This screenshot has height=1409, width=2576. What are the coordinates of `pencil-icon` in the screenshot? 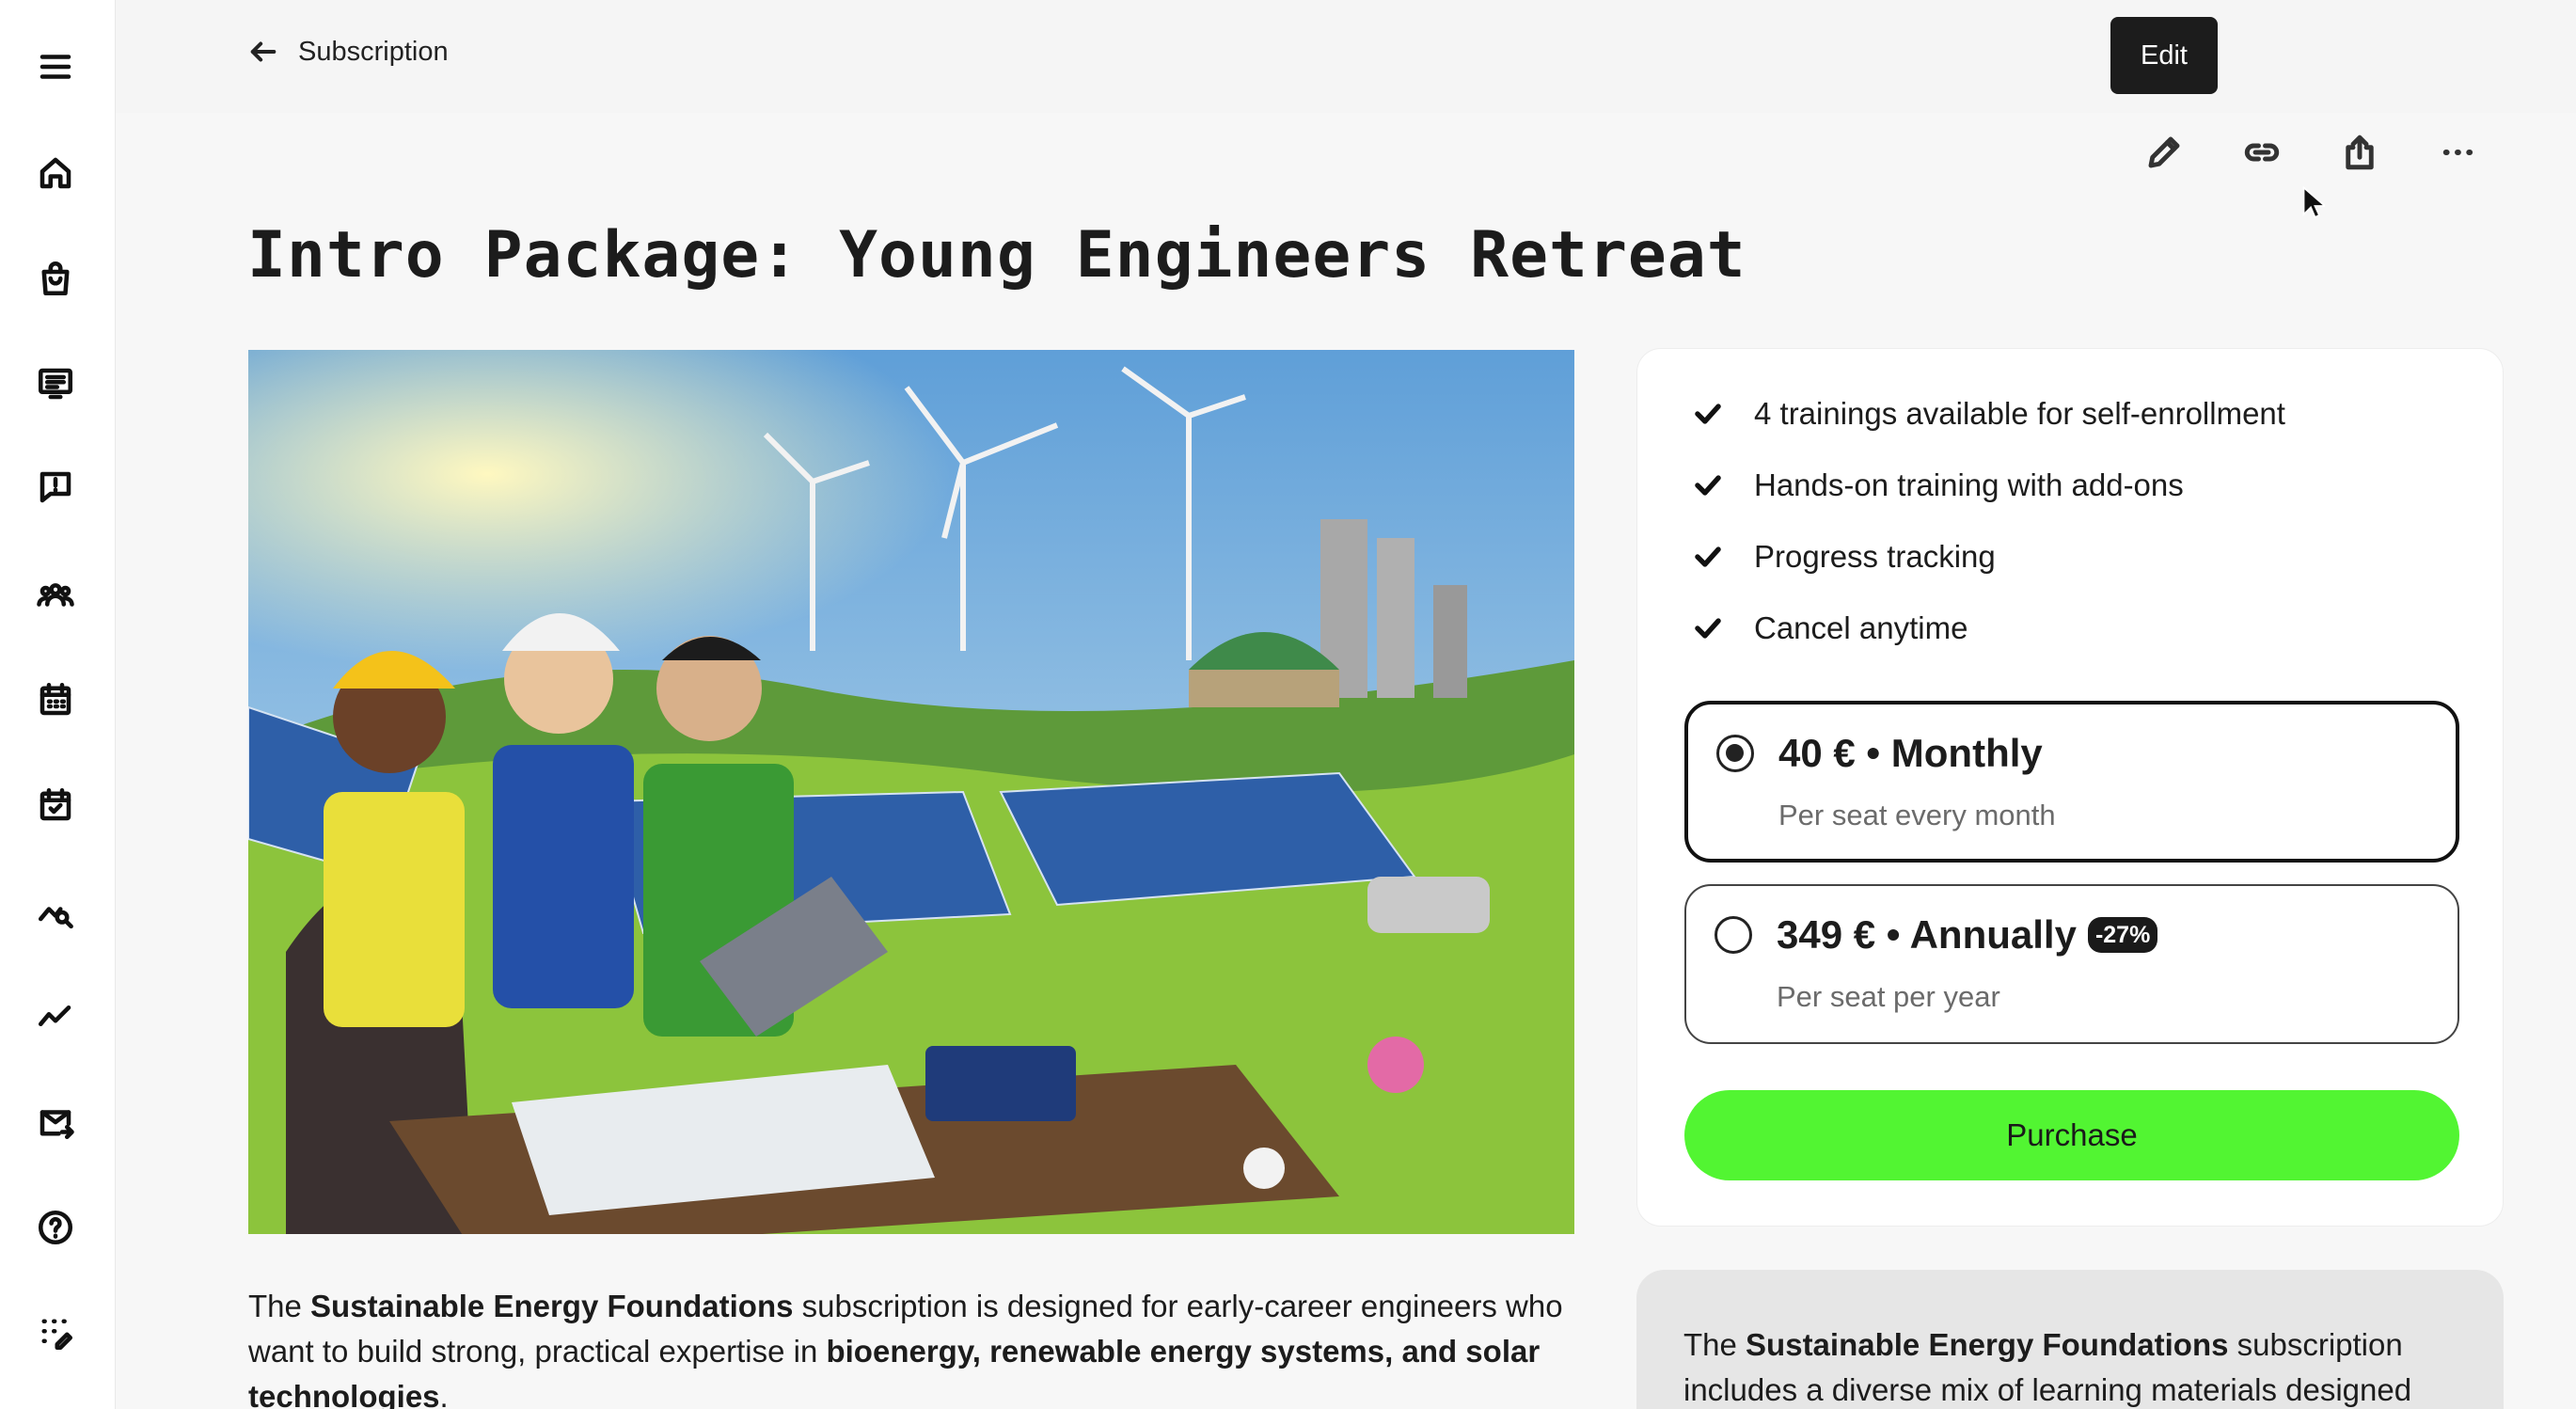 It's located at (2164, 152).